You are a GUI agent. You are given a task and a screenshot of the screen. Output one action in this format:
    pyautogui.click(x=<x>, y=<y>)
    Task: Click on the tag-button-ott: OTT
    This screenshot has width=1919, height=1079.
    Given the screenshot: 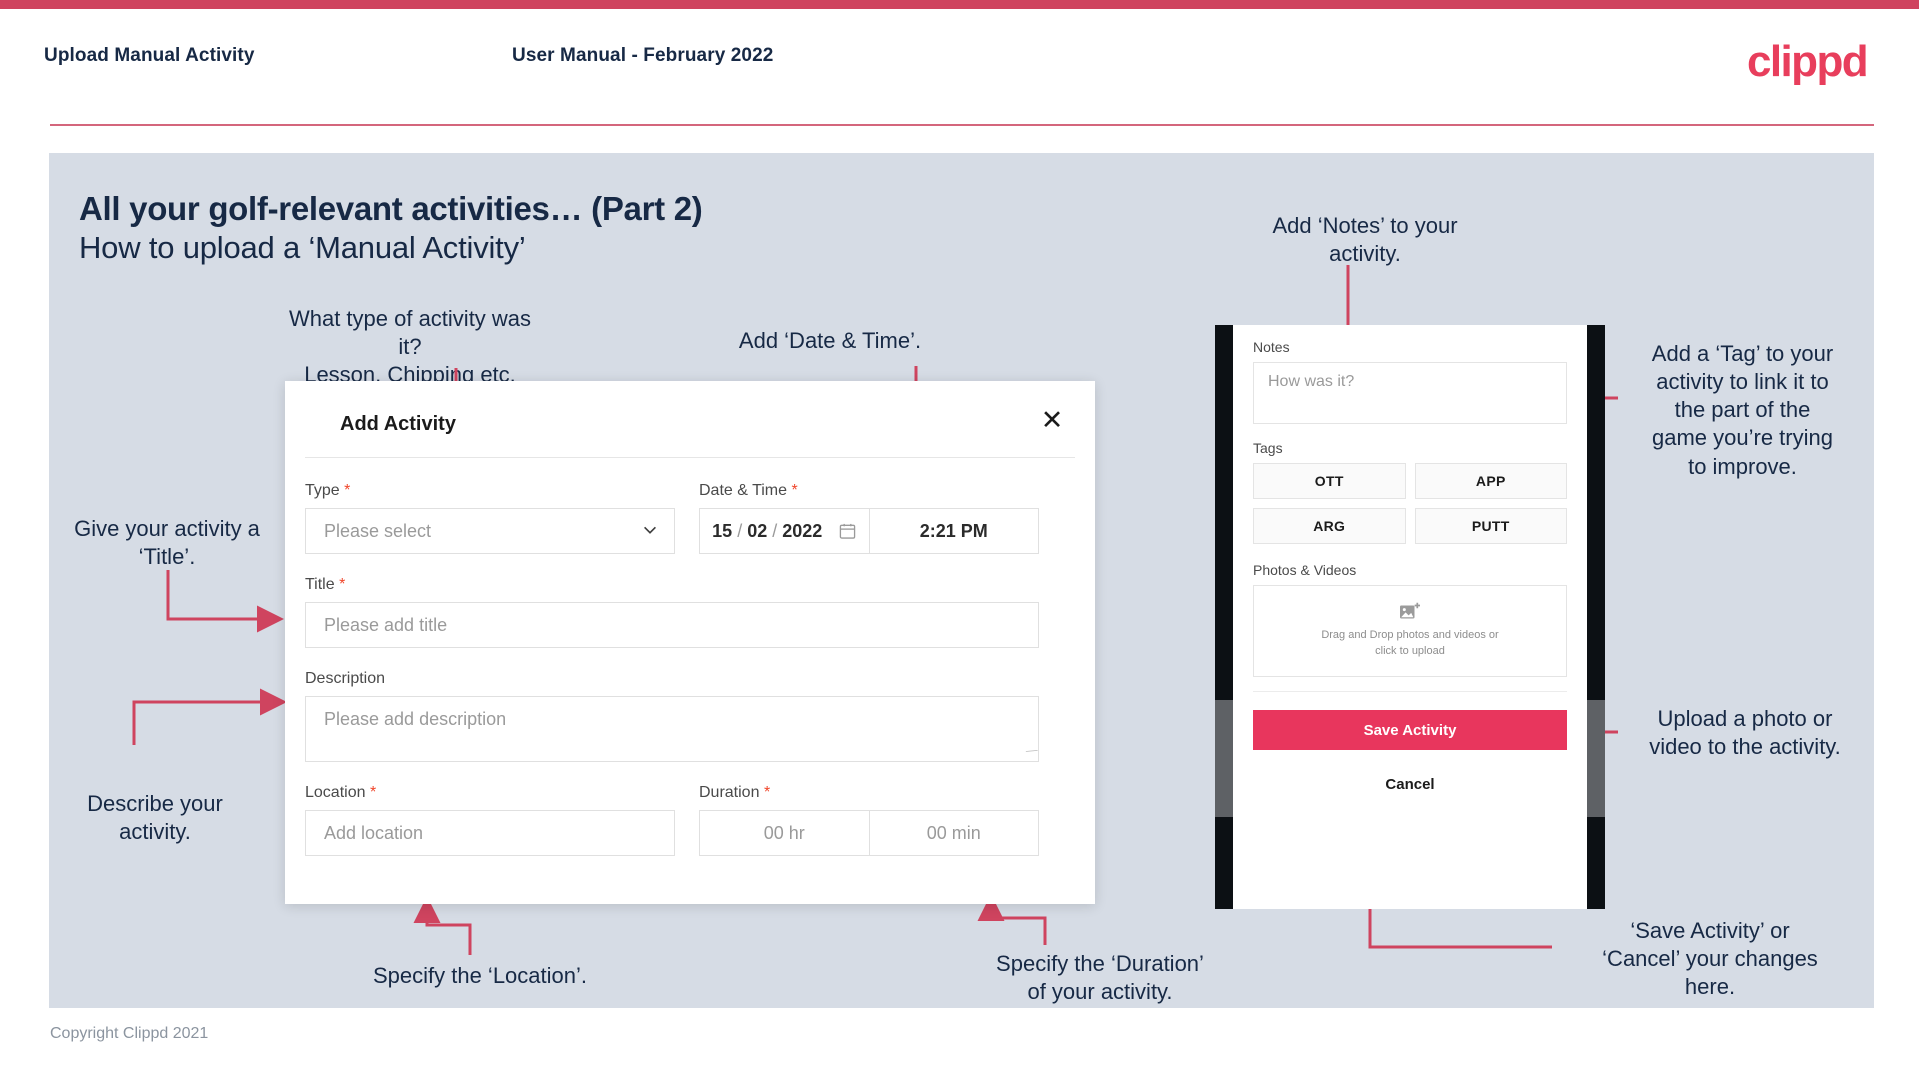 What is the action you would take?
    pyautogui.click(x=1329, y=481)
    